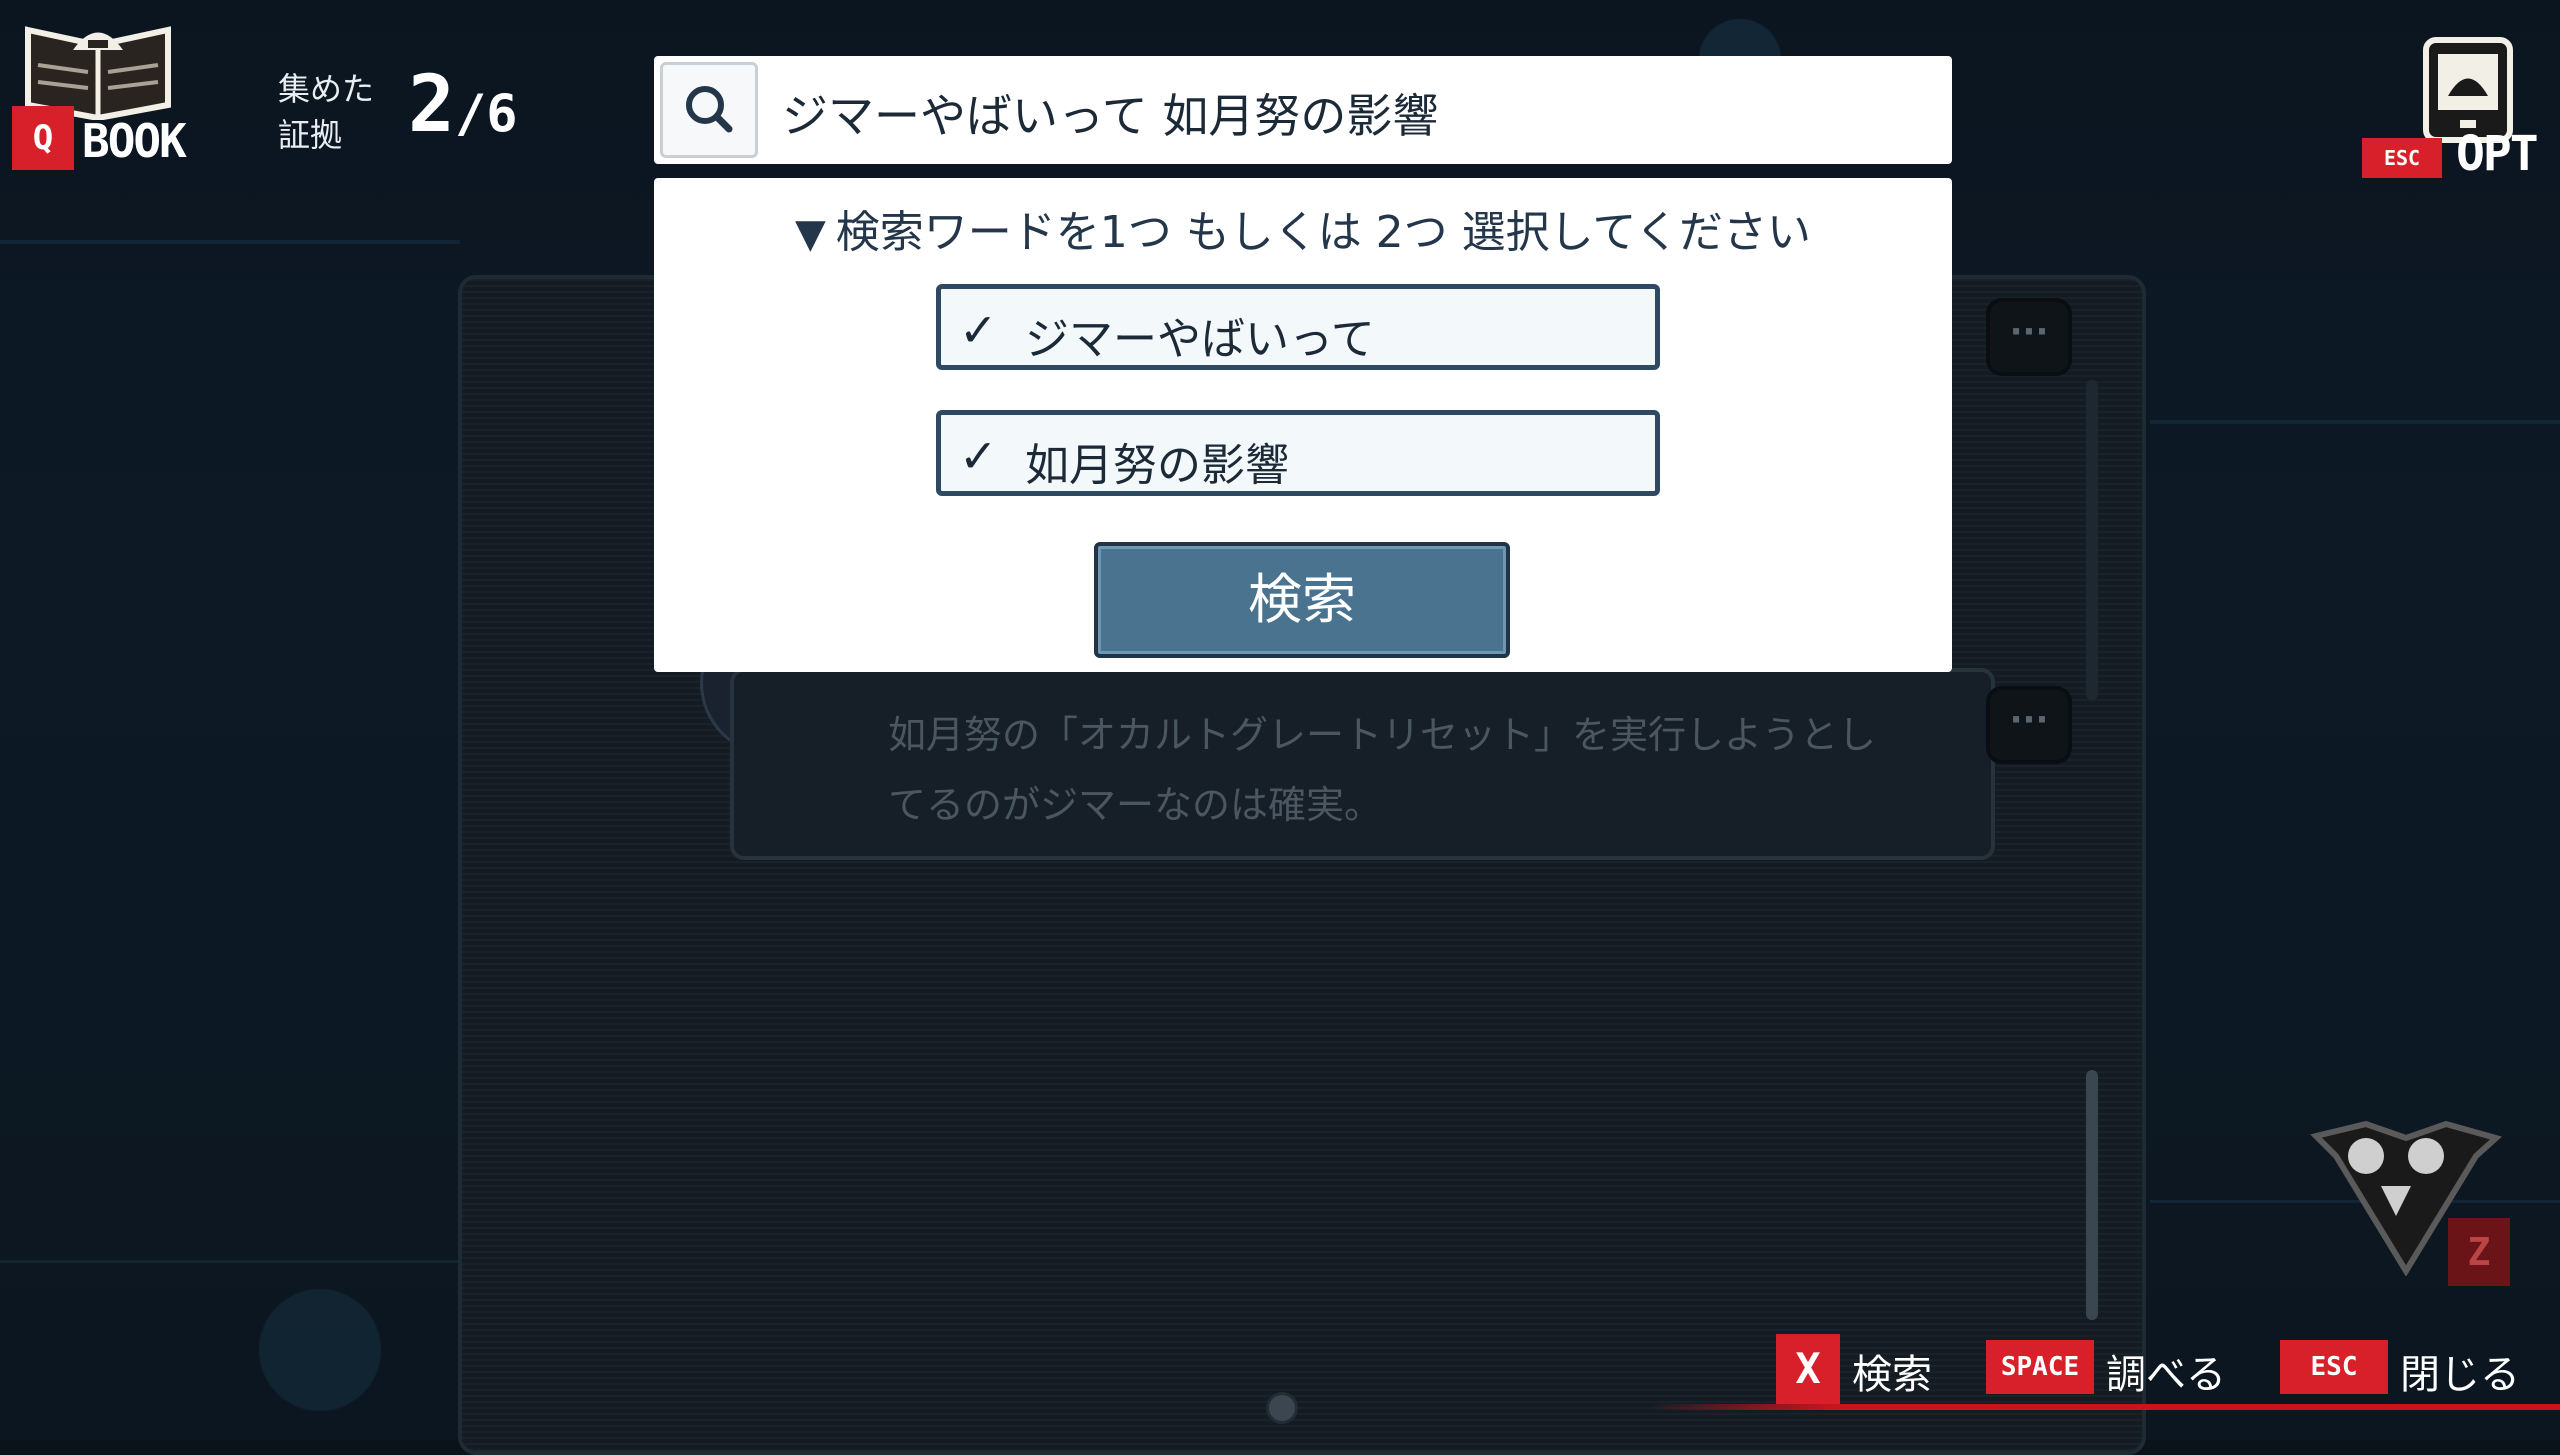  What do you see at coordinates (1808, 1369) in the screenshot?
I see `control-key-x: X` at bounding box center [1808, 1369].